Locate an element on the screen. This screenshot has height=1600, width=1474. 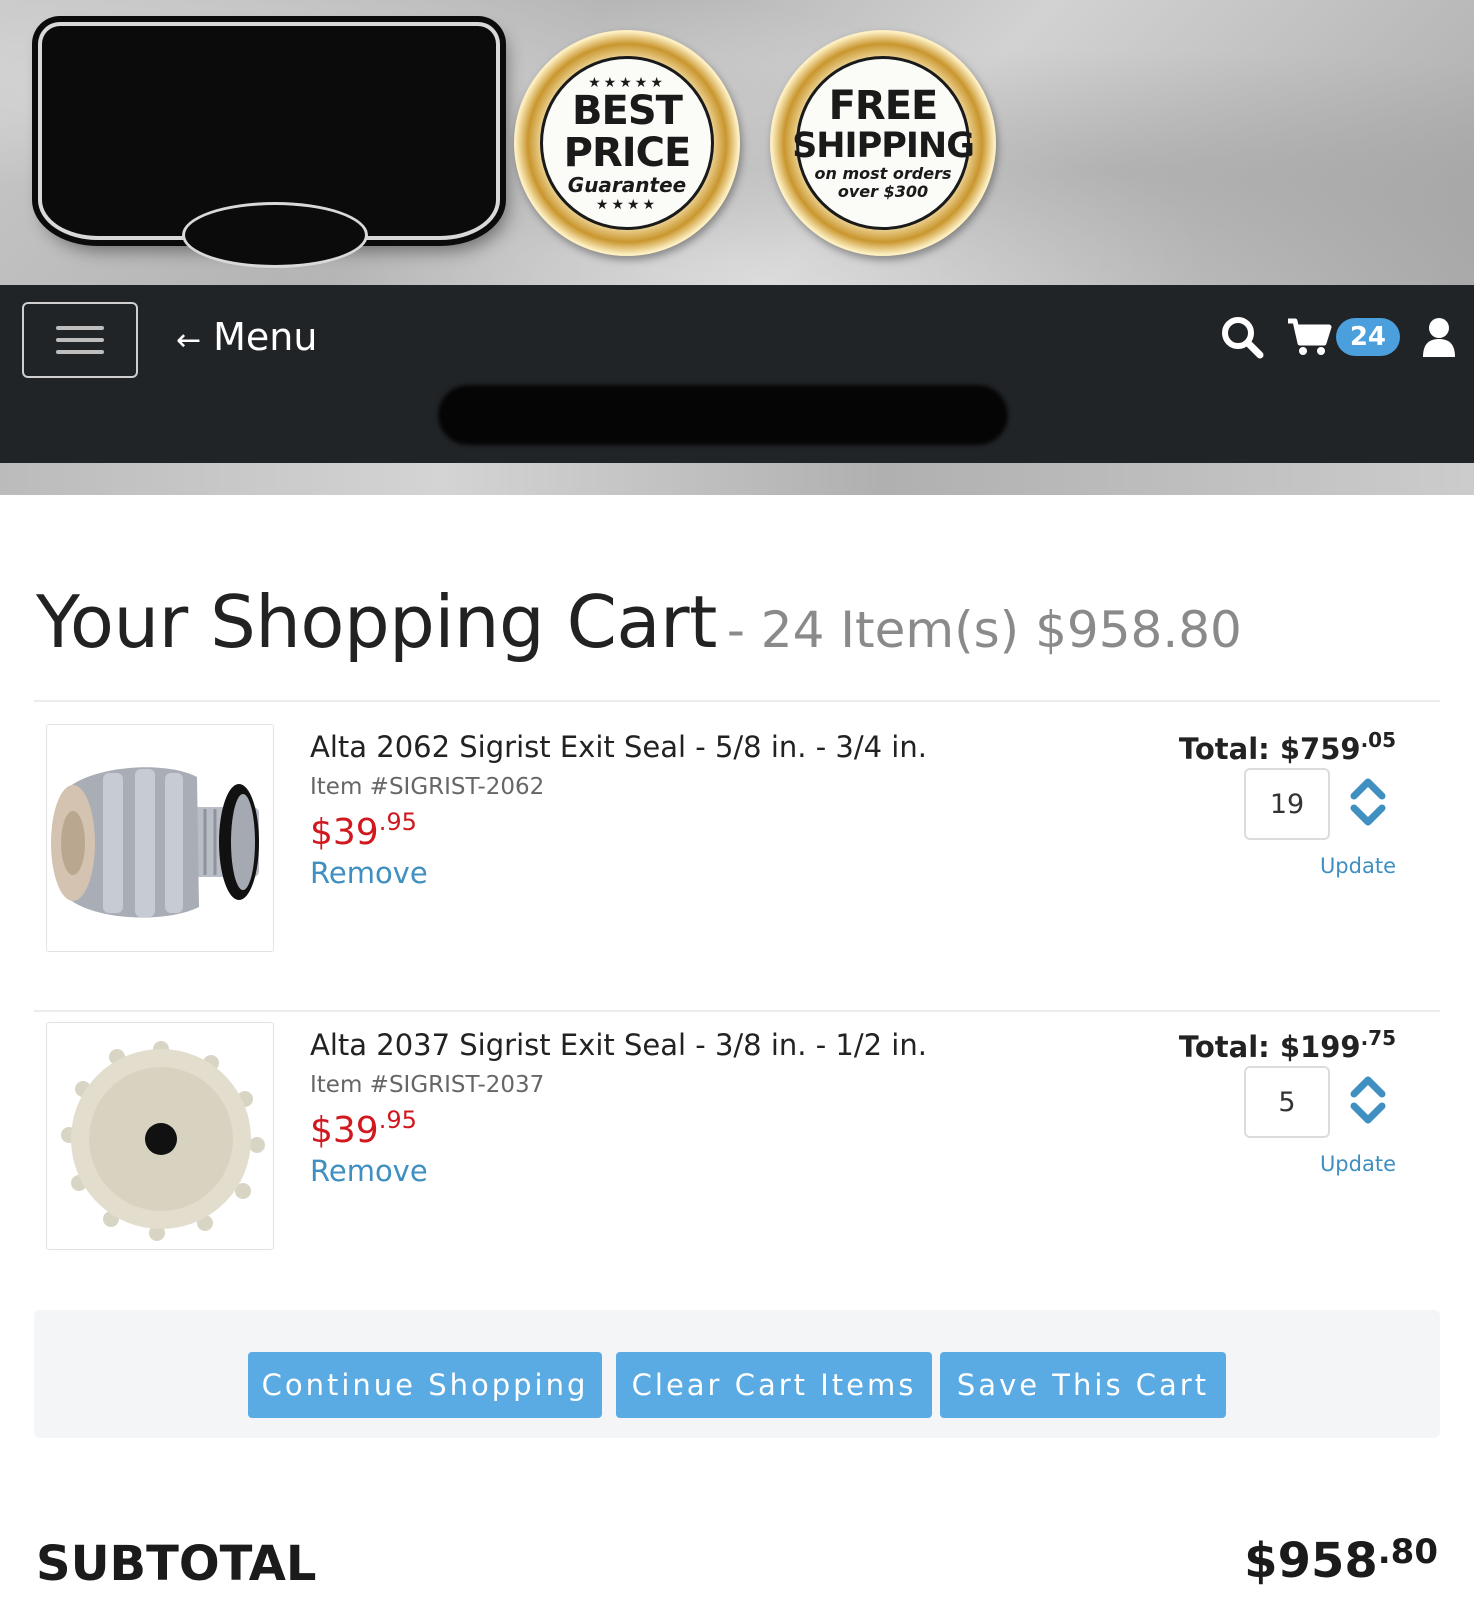
subtotal-value: $958.80 is located at coordinates (1341, 1560).